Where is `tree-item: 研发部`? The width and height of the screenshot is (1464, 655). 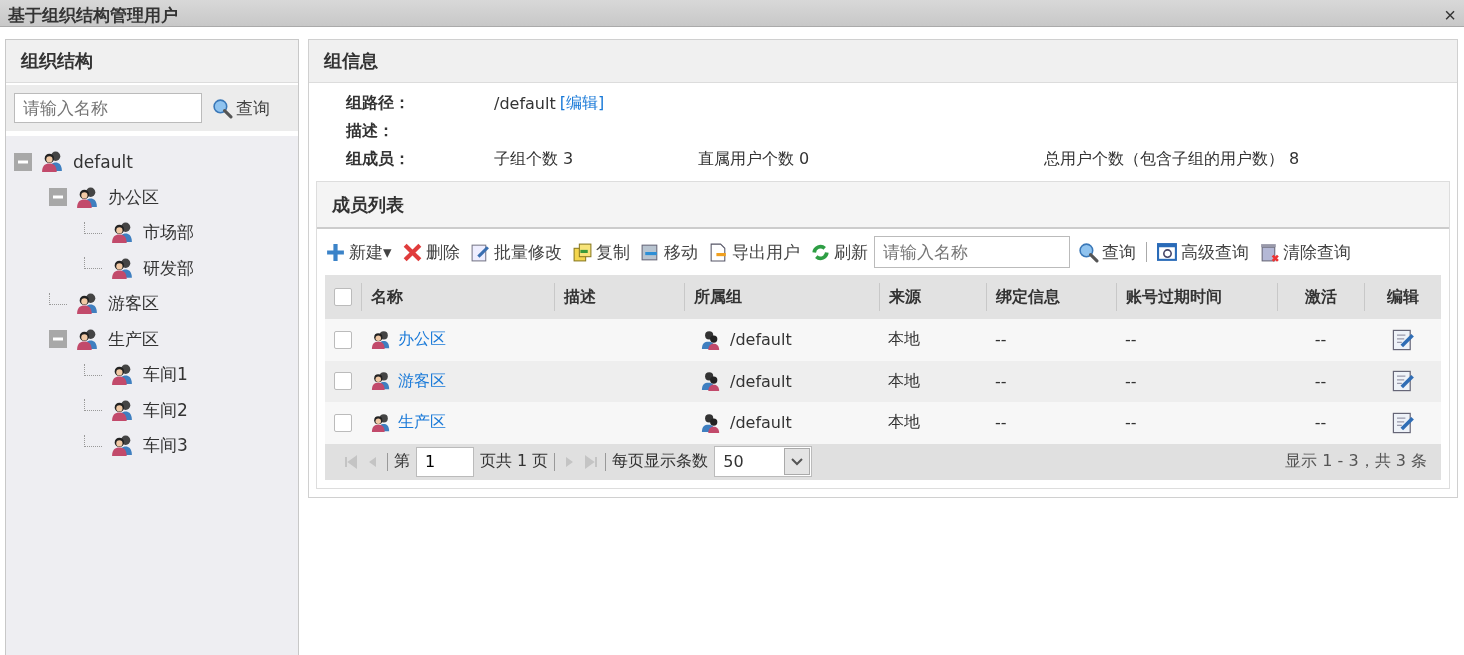
tree-item: 研发部 is located at coordinates (168, 268).